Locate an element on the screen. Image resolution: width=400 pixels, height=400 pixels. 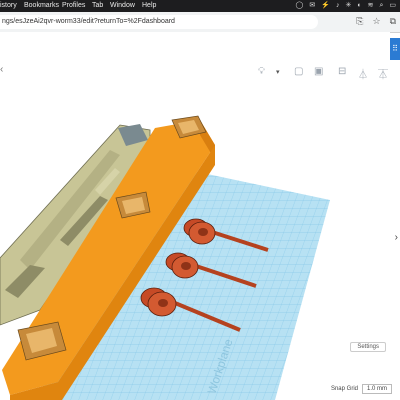
status-icon: ◯ is located at coordinates (300, 6).